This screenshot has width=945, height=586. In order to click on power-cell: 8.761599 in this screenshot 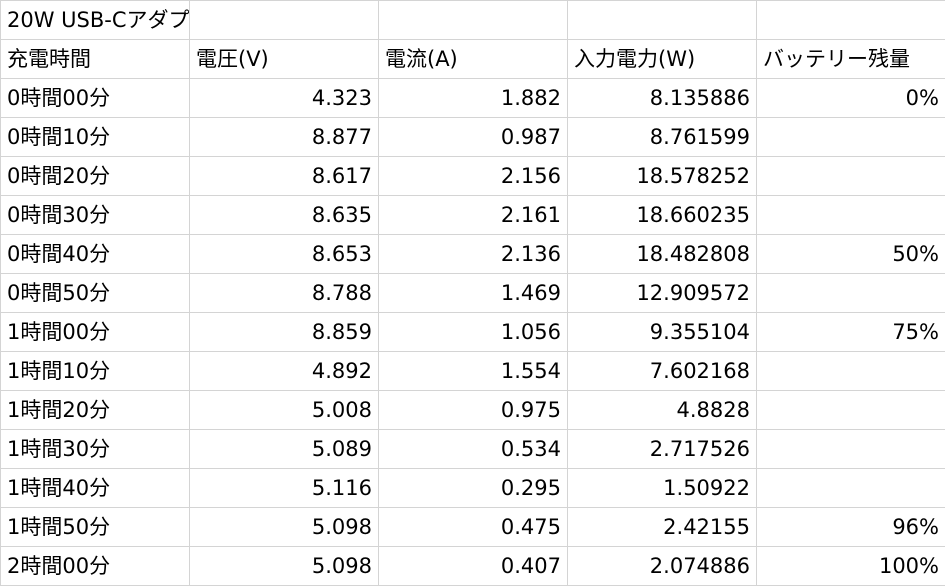, I will do `click(662, 137)`.